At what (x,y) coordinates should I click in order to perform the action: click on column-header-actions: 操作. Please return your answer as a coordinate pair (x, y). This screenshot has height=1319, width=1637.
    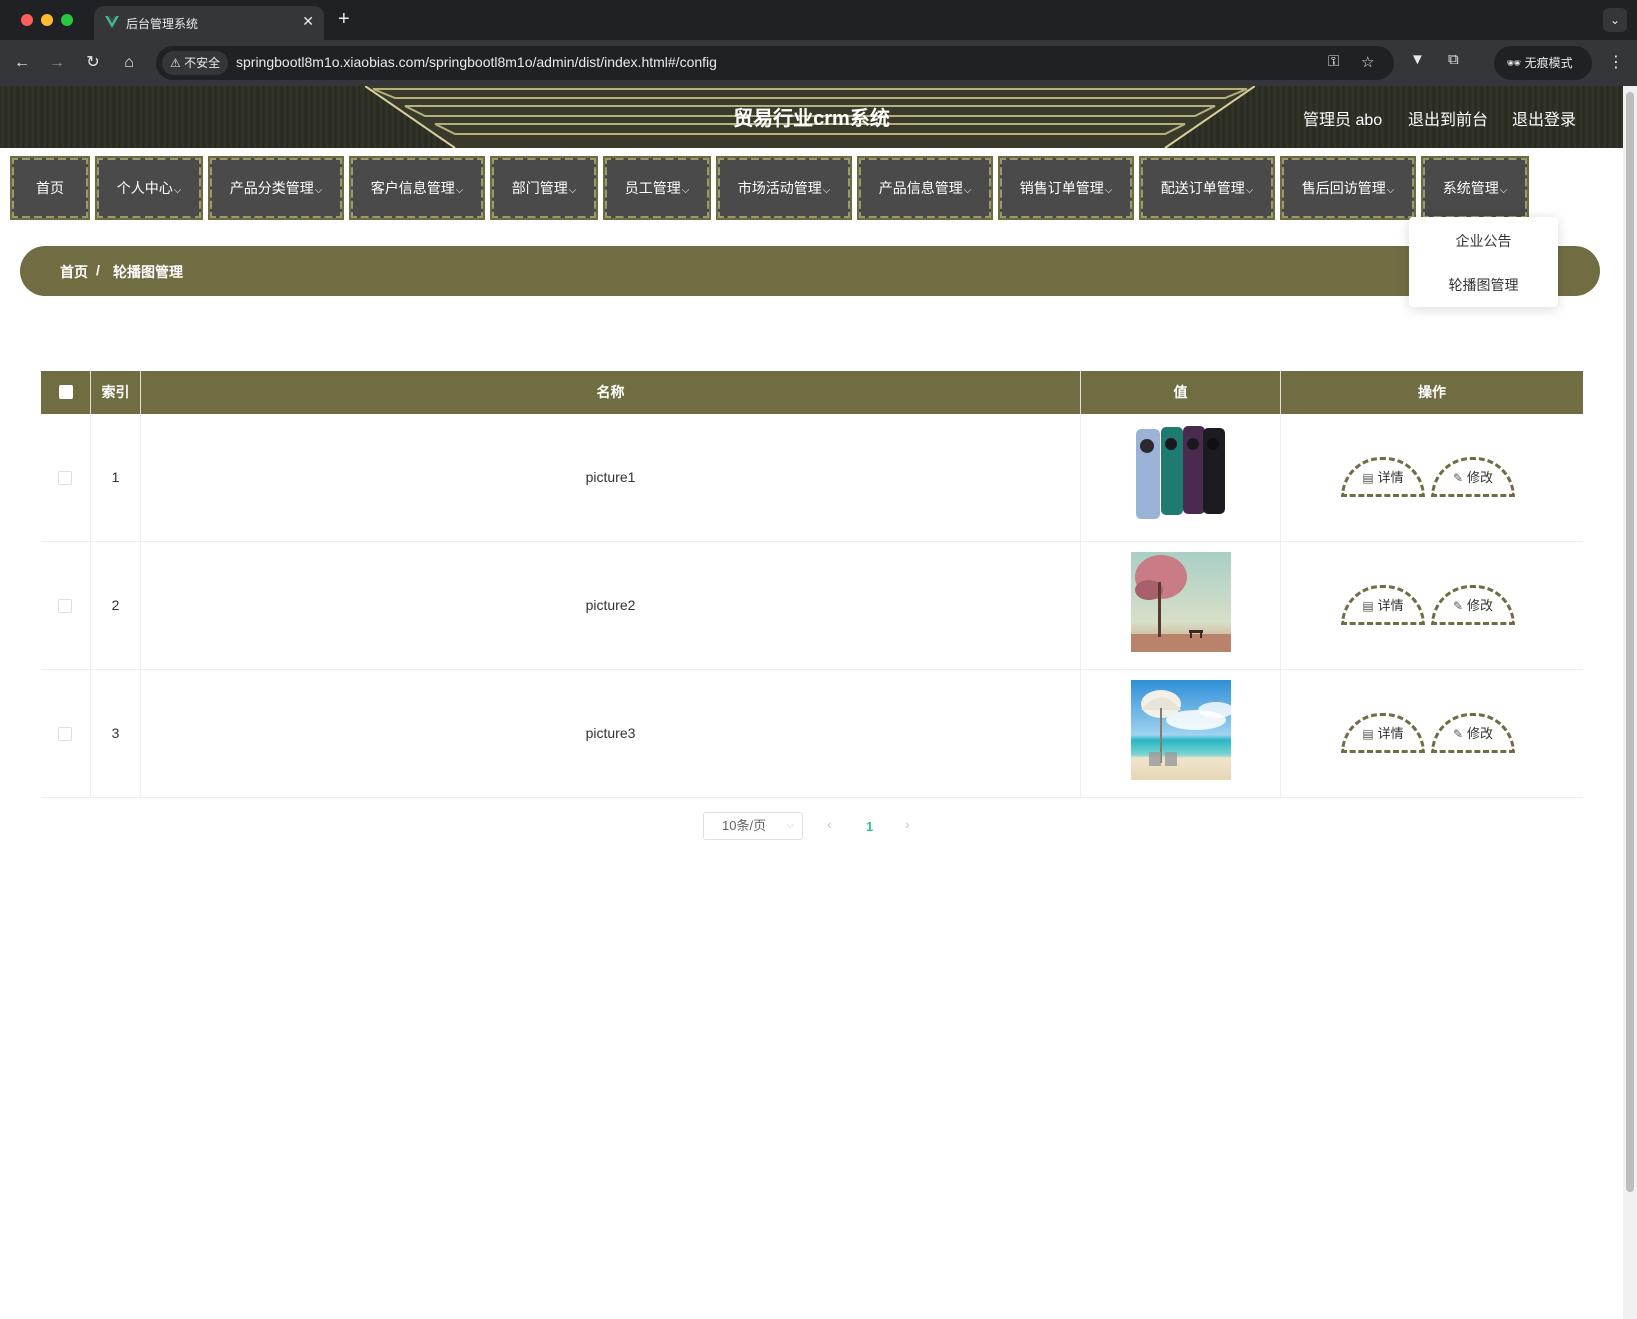
    Looking at the image, I should click on (1432, 392).